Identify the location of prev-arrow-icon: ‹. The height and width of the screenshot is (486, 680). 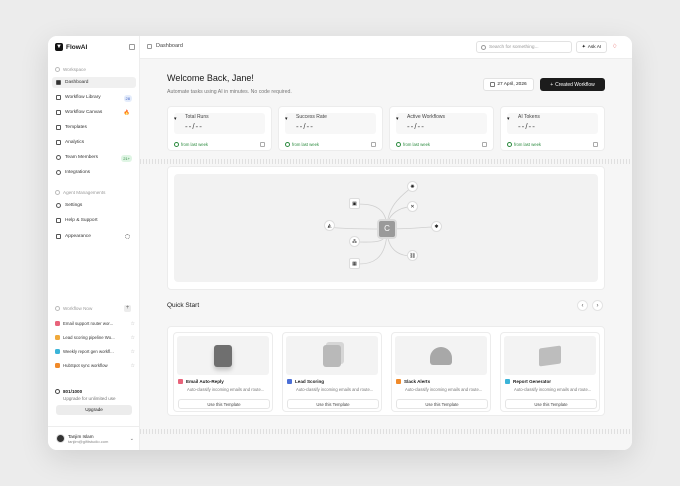
(582, 305).